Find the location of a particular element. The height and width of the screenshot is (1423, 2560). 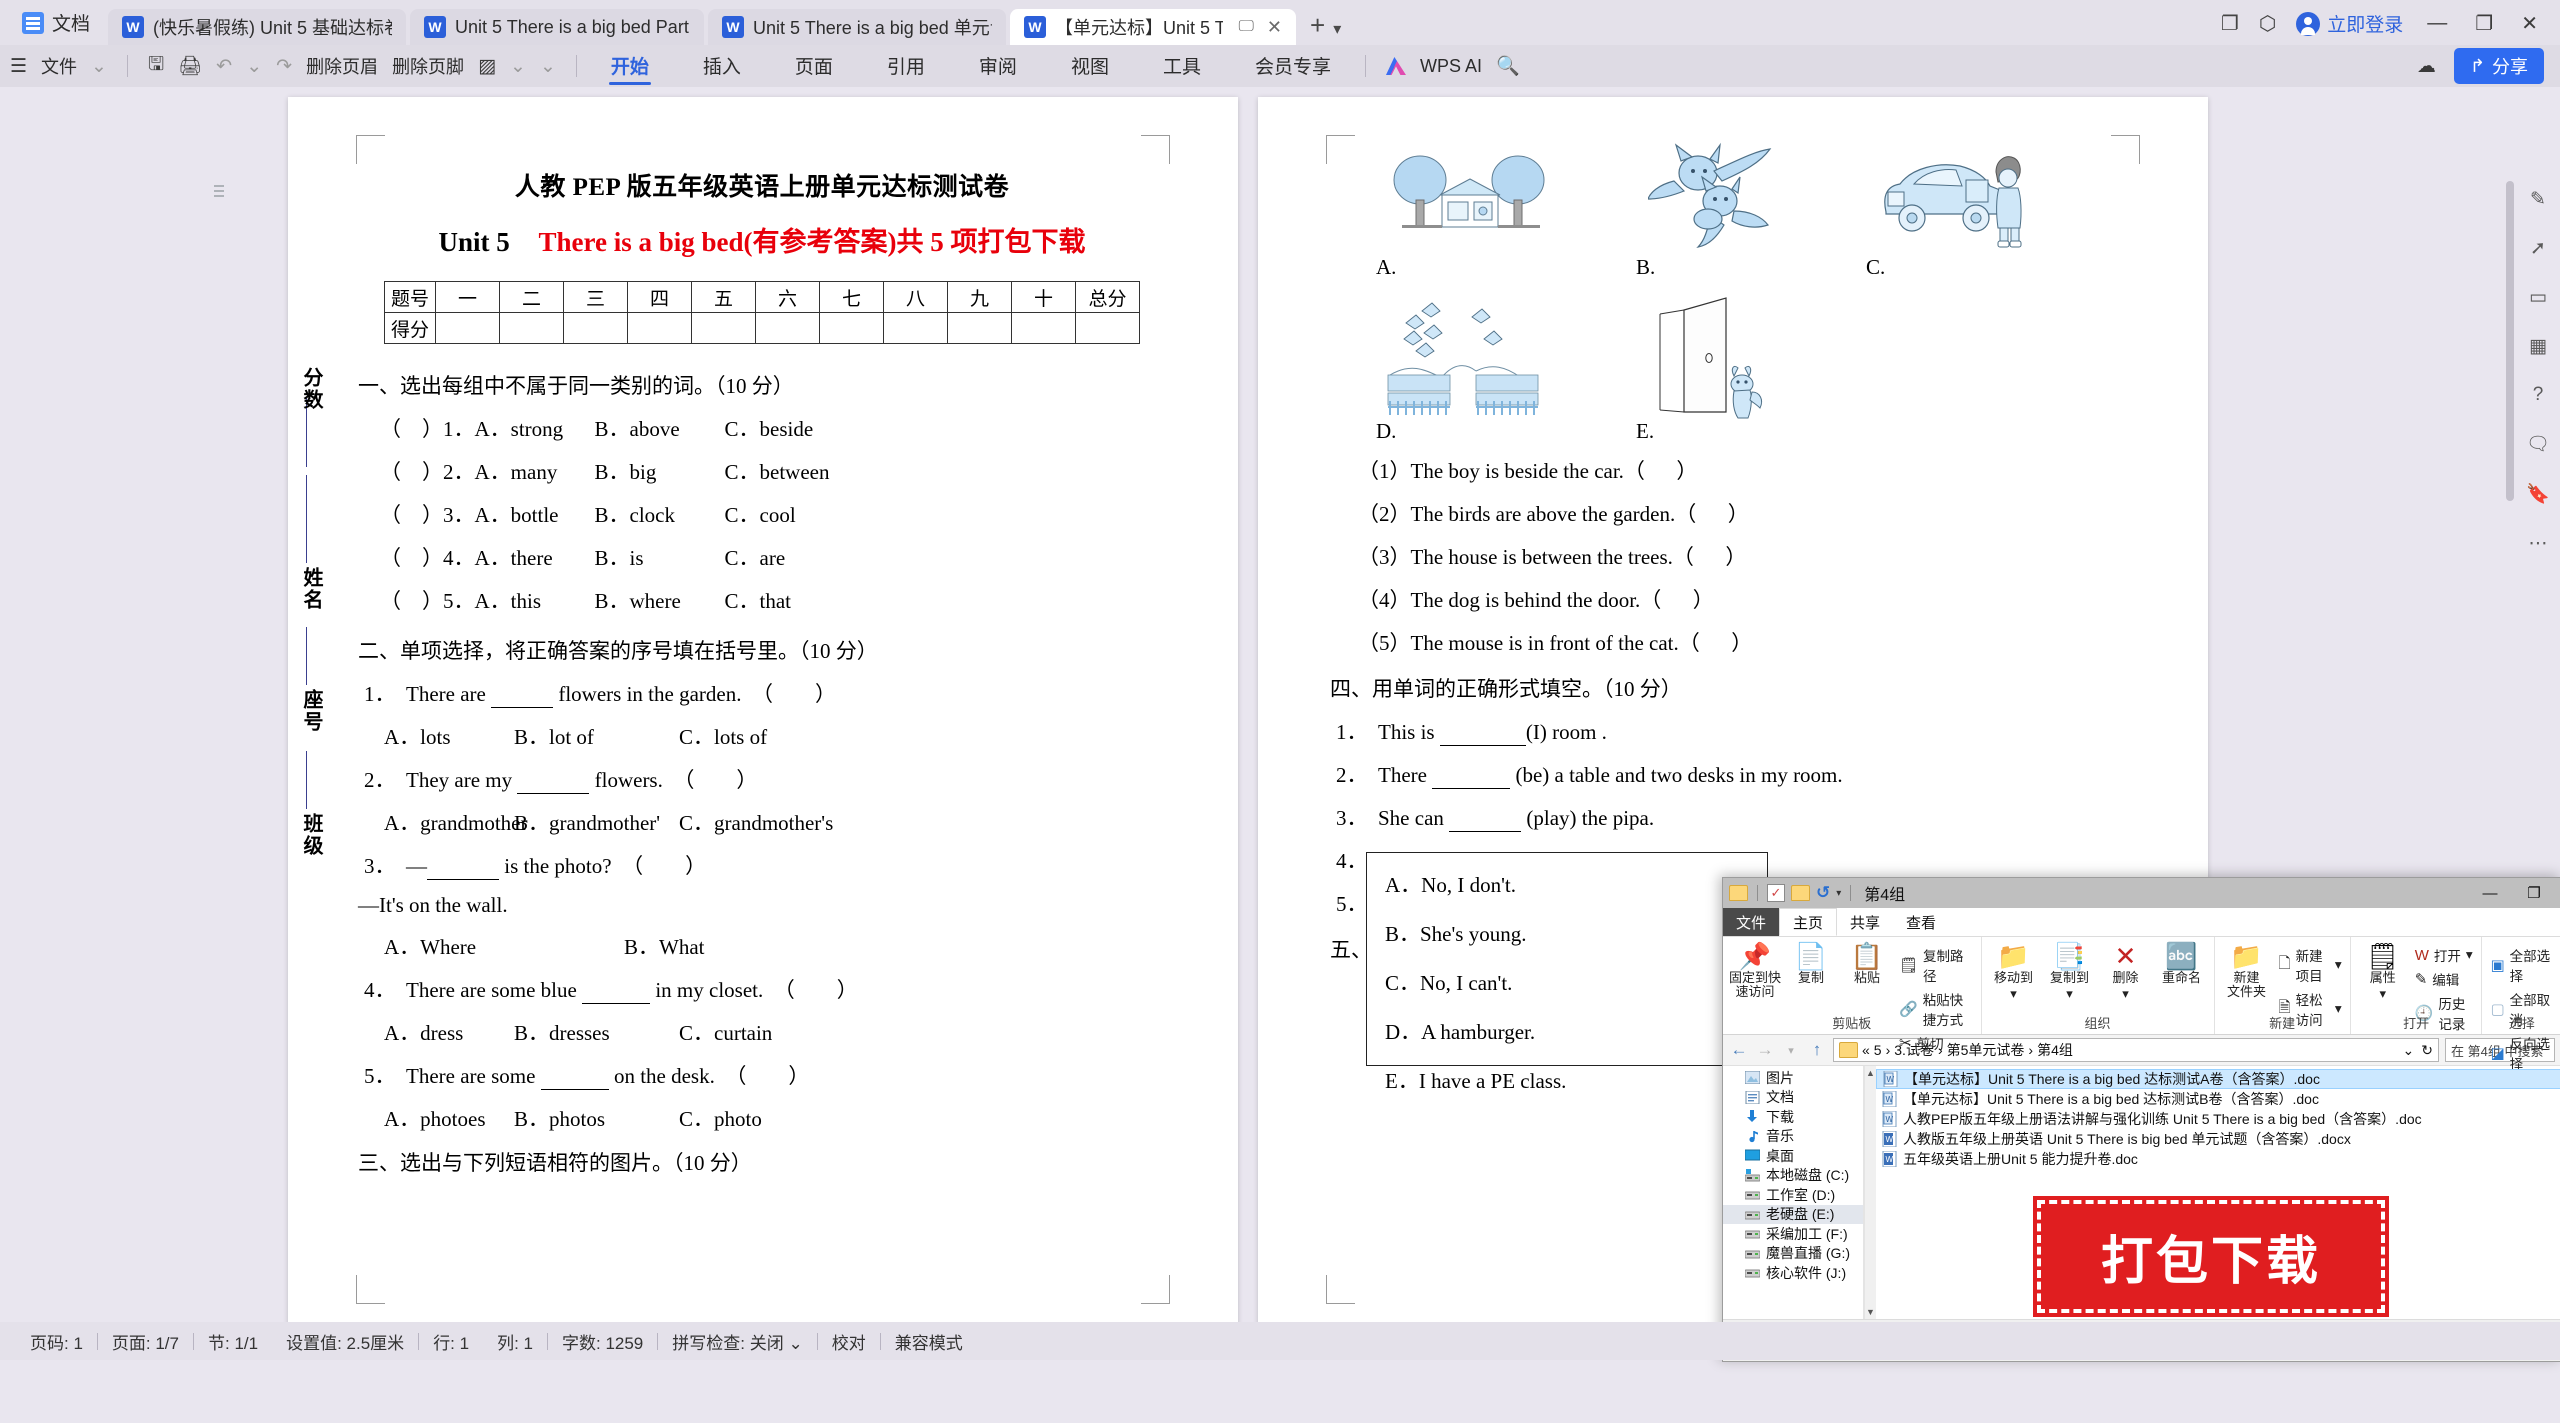

print-icon: 🖨 is located at coordinates (190, 66).